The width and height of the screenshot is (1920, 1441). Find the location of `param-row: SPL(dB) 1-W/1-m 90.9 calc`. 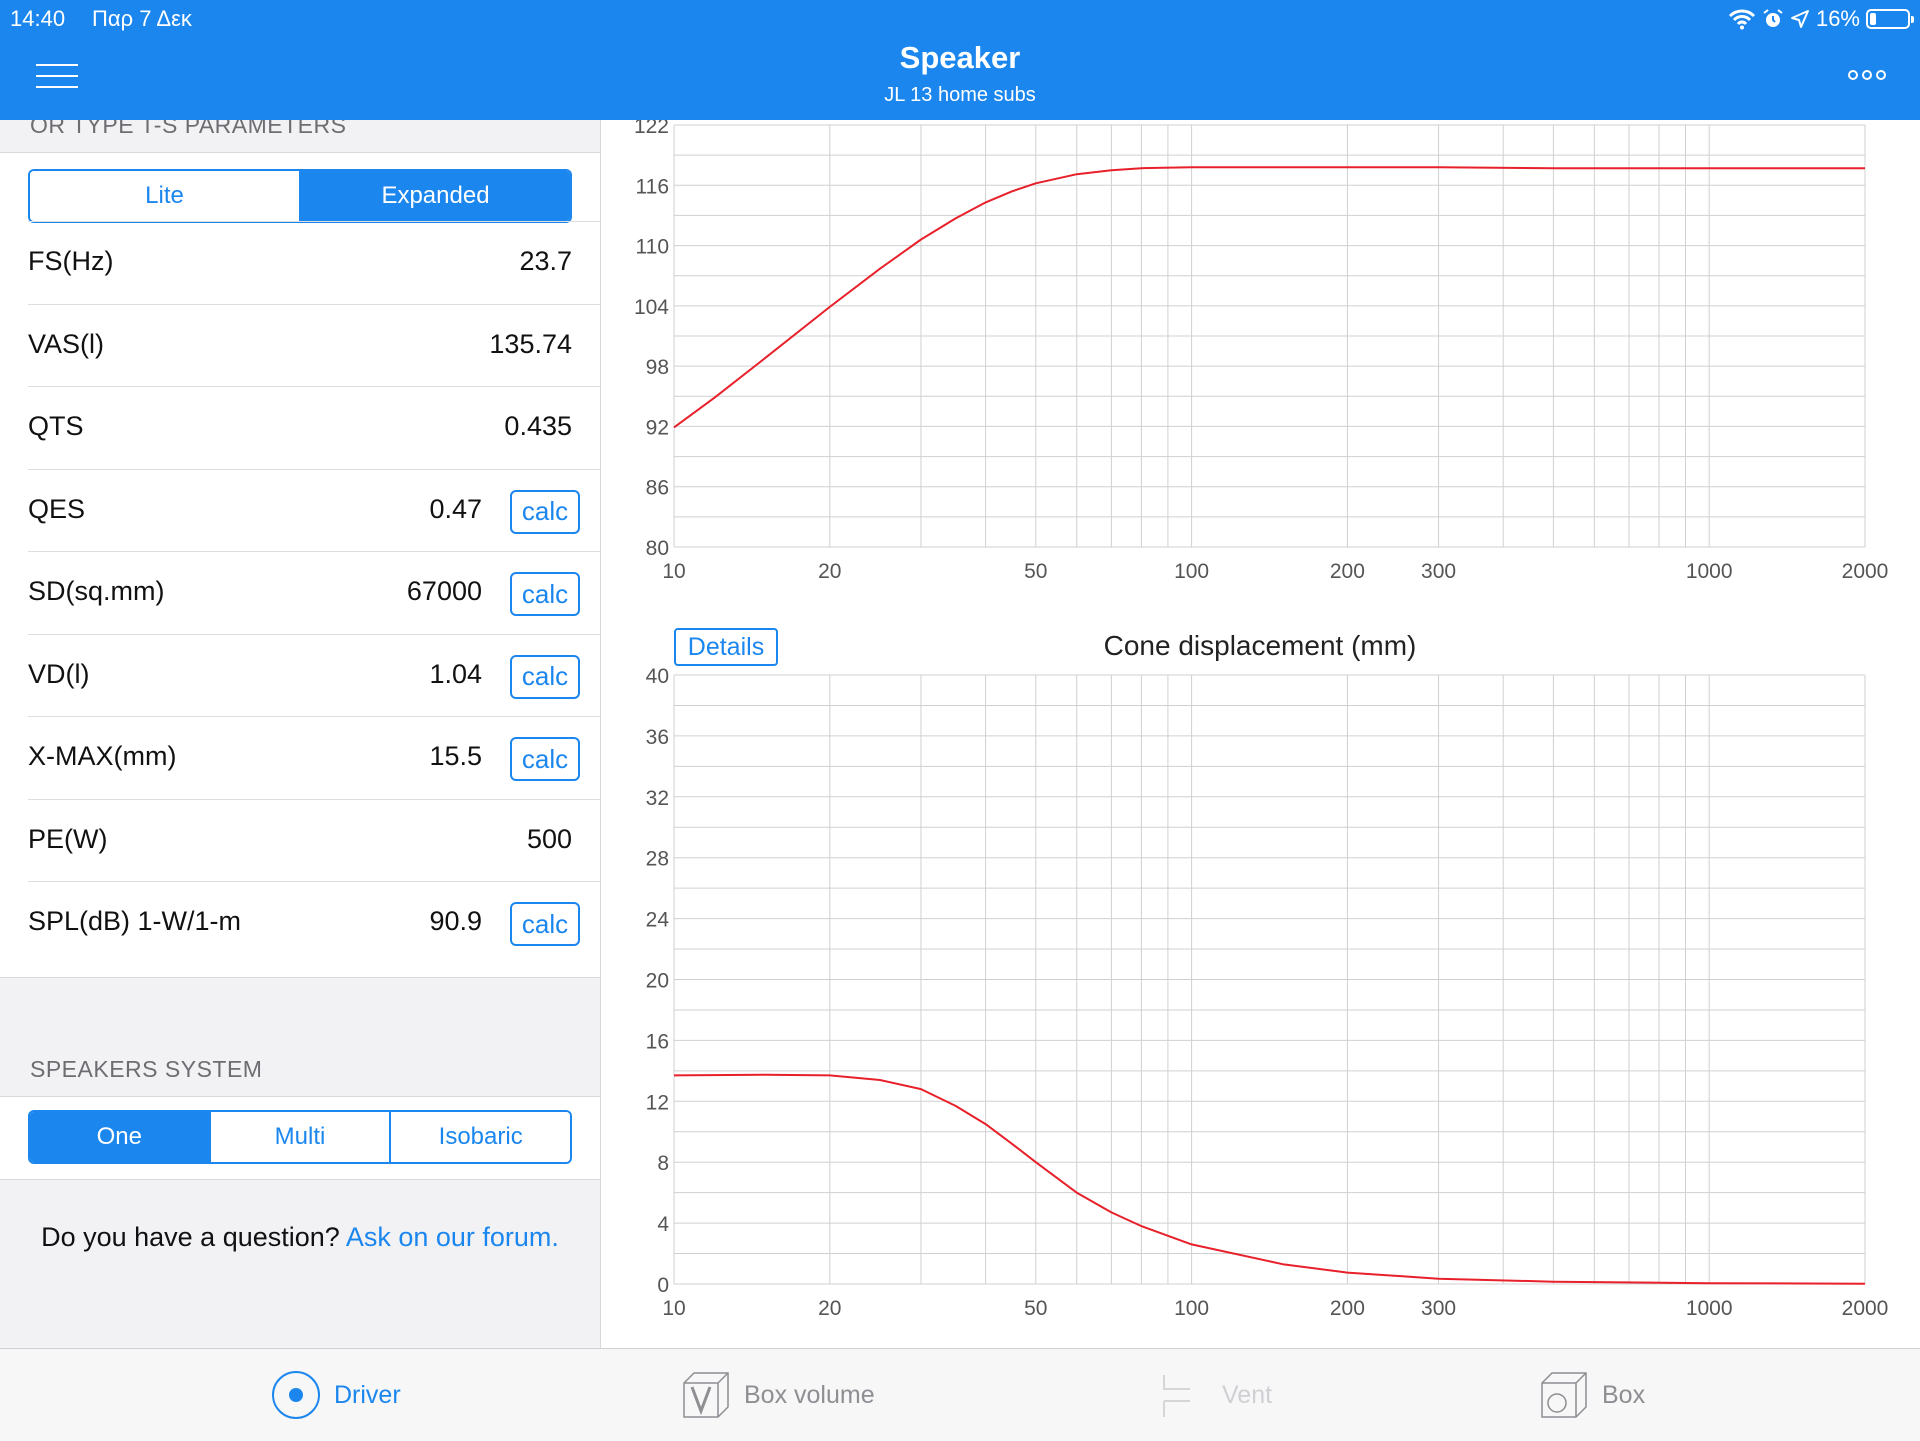

param-row: SPL(dB) 1-W/1-m 90.9 calc is located at coordinates (314, 922).